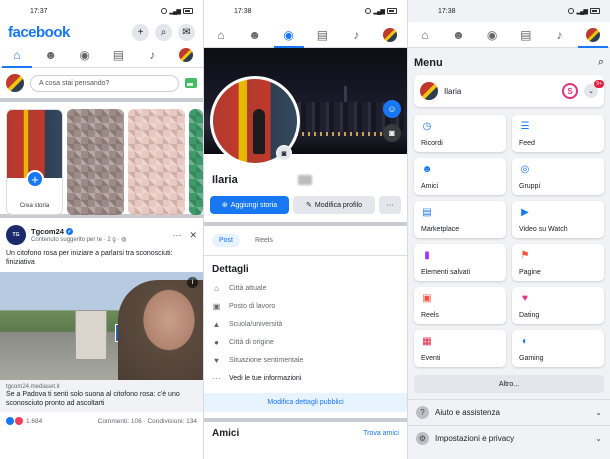  What do you see at coordinates (509, 438) in the screenshot?
I see `settings-section: ⚙ Impostazioni e privacy ⌄` at bounding box center [509, 438].